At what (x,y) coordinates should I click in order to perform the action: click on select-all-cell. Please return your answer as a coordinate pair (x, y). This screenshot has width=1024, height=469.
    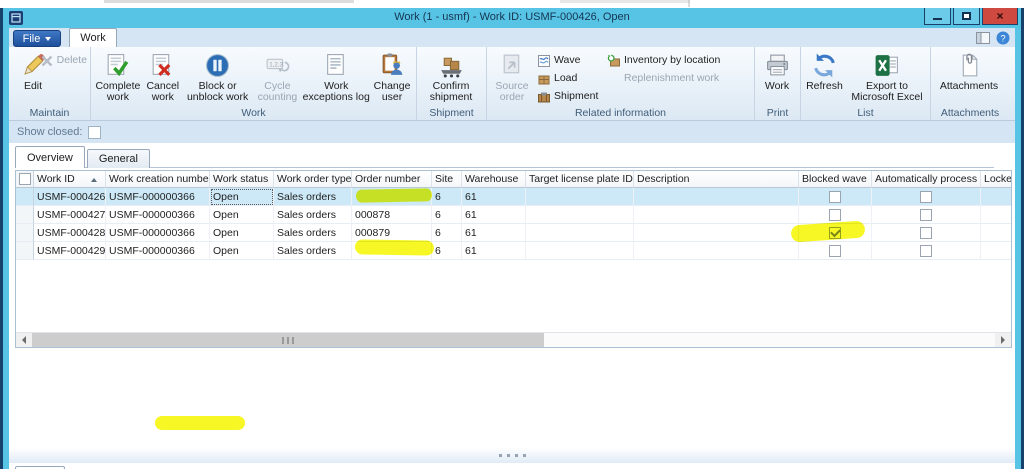
    Looking at the image, I should click on (25, 179).